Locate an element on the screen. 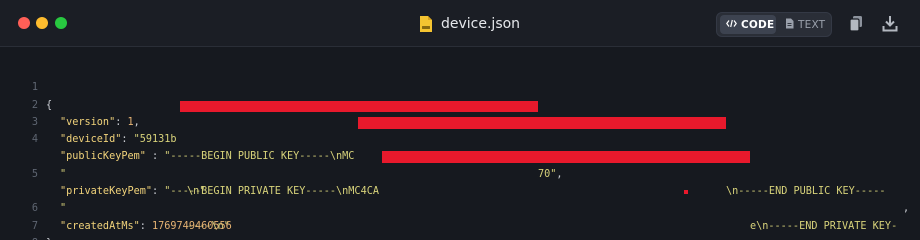 Image resolution: width=920 pixels, height=240 pixels. window-title: device.json is located at coordinates (481, 24).